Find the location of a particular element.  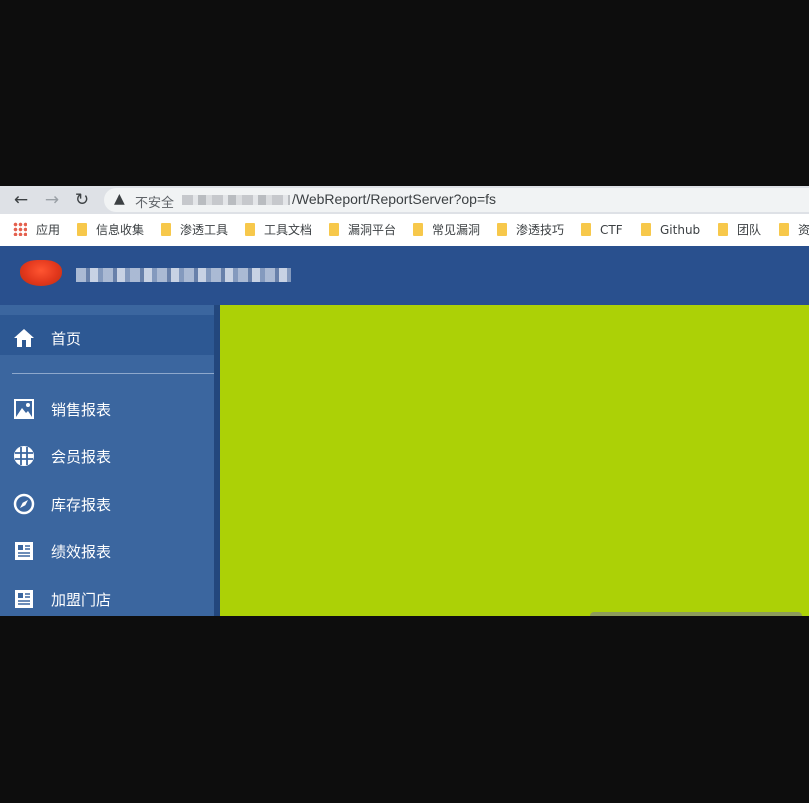

bookmark-folder: 漏洞平台 is located at coordinates (362, 230).